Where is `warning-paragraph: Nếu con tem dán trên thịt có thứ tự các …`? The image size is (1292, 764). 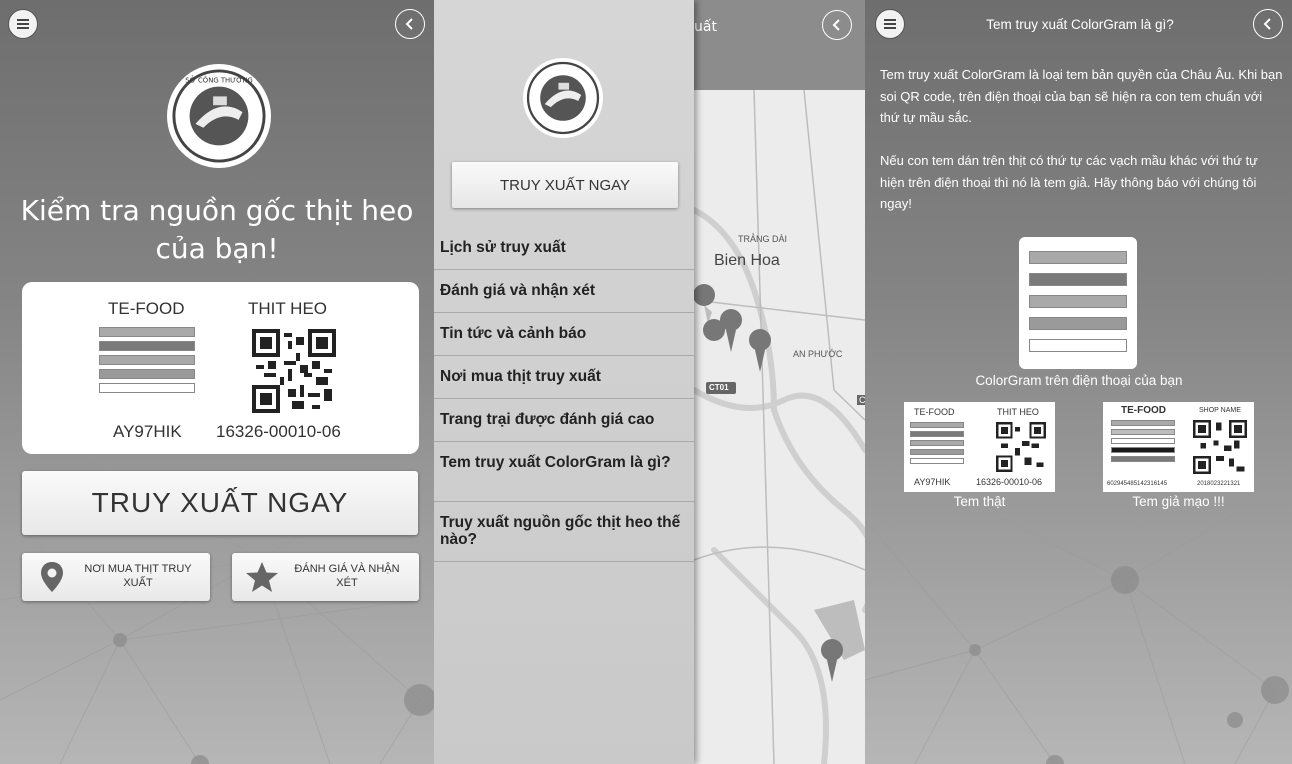 warning-paragraph: Nếu con tem dán trên thịt có thứ tự các … is located at coordinates (1069, 182).